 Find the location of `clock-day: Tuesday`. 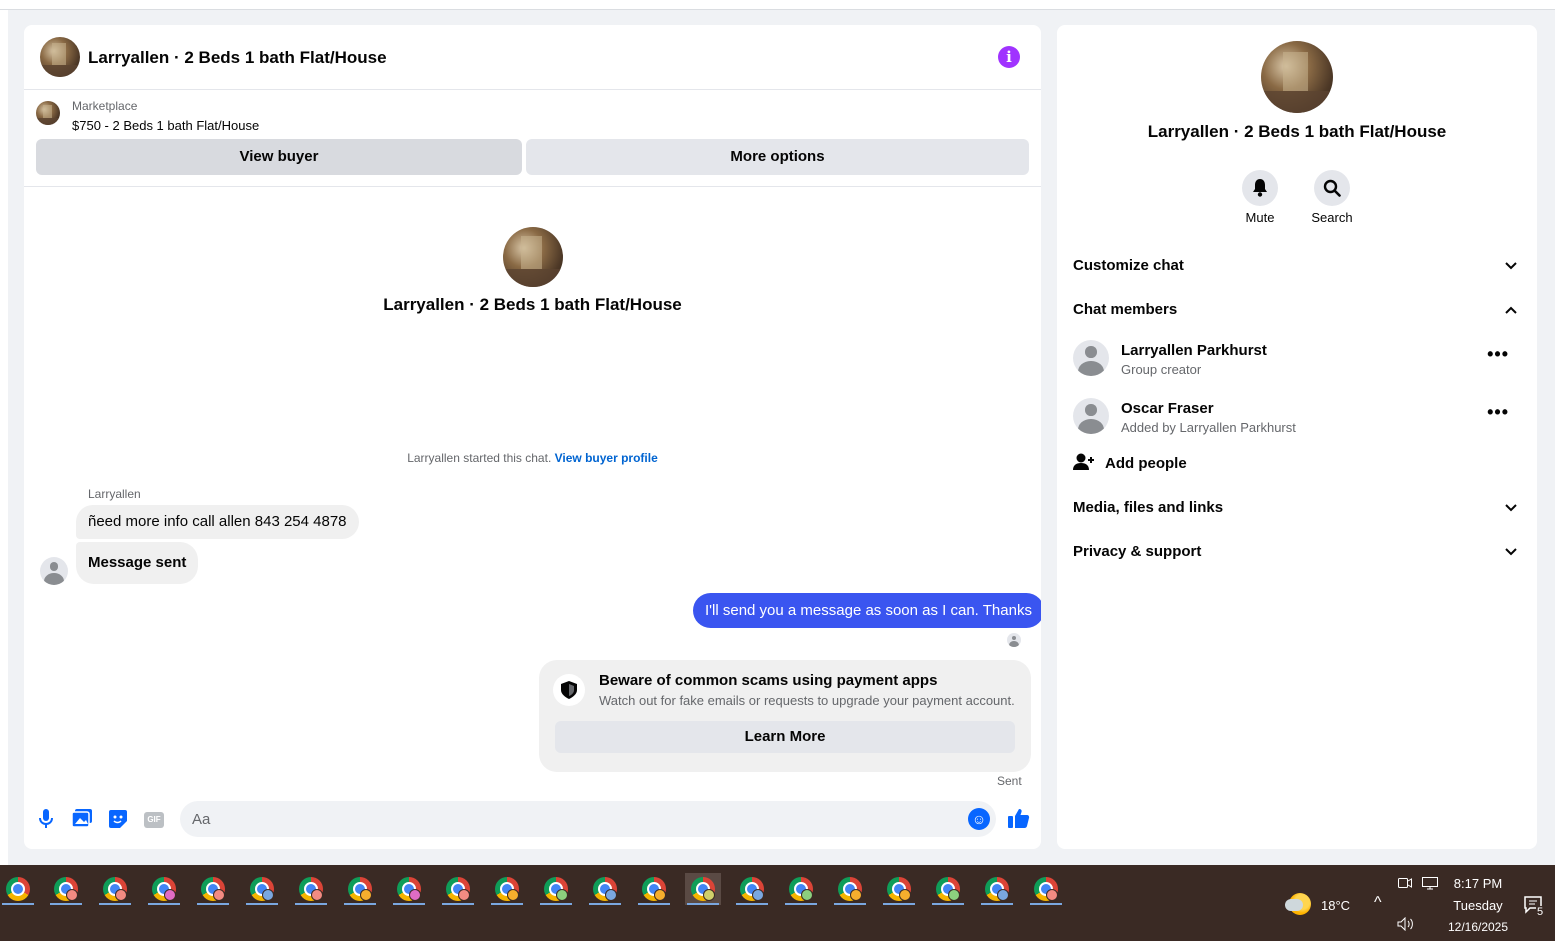

clock-day: Tuesday is located at coordinates (1478, 905).